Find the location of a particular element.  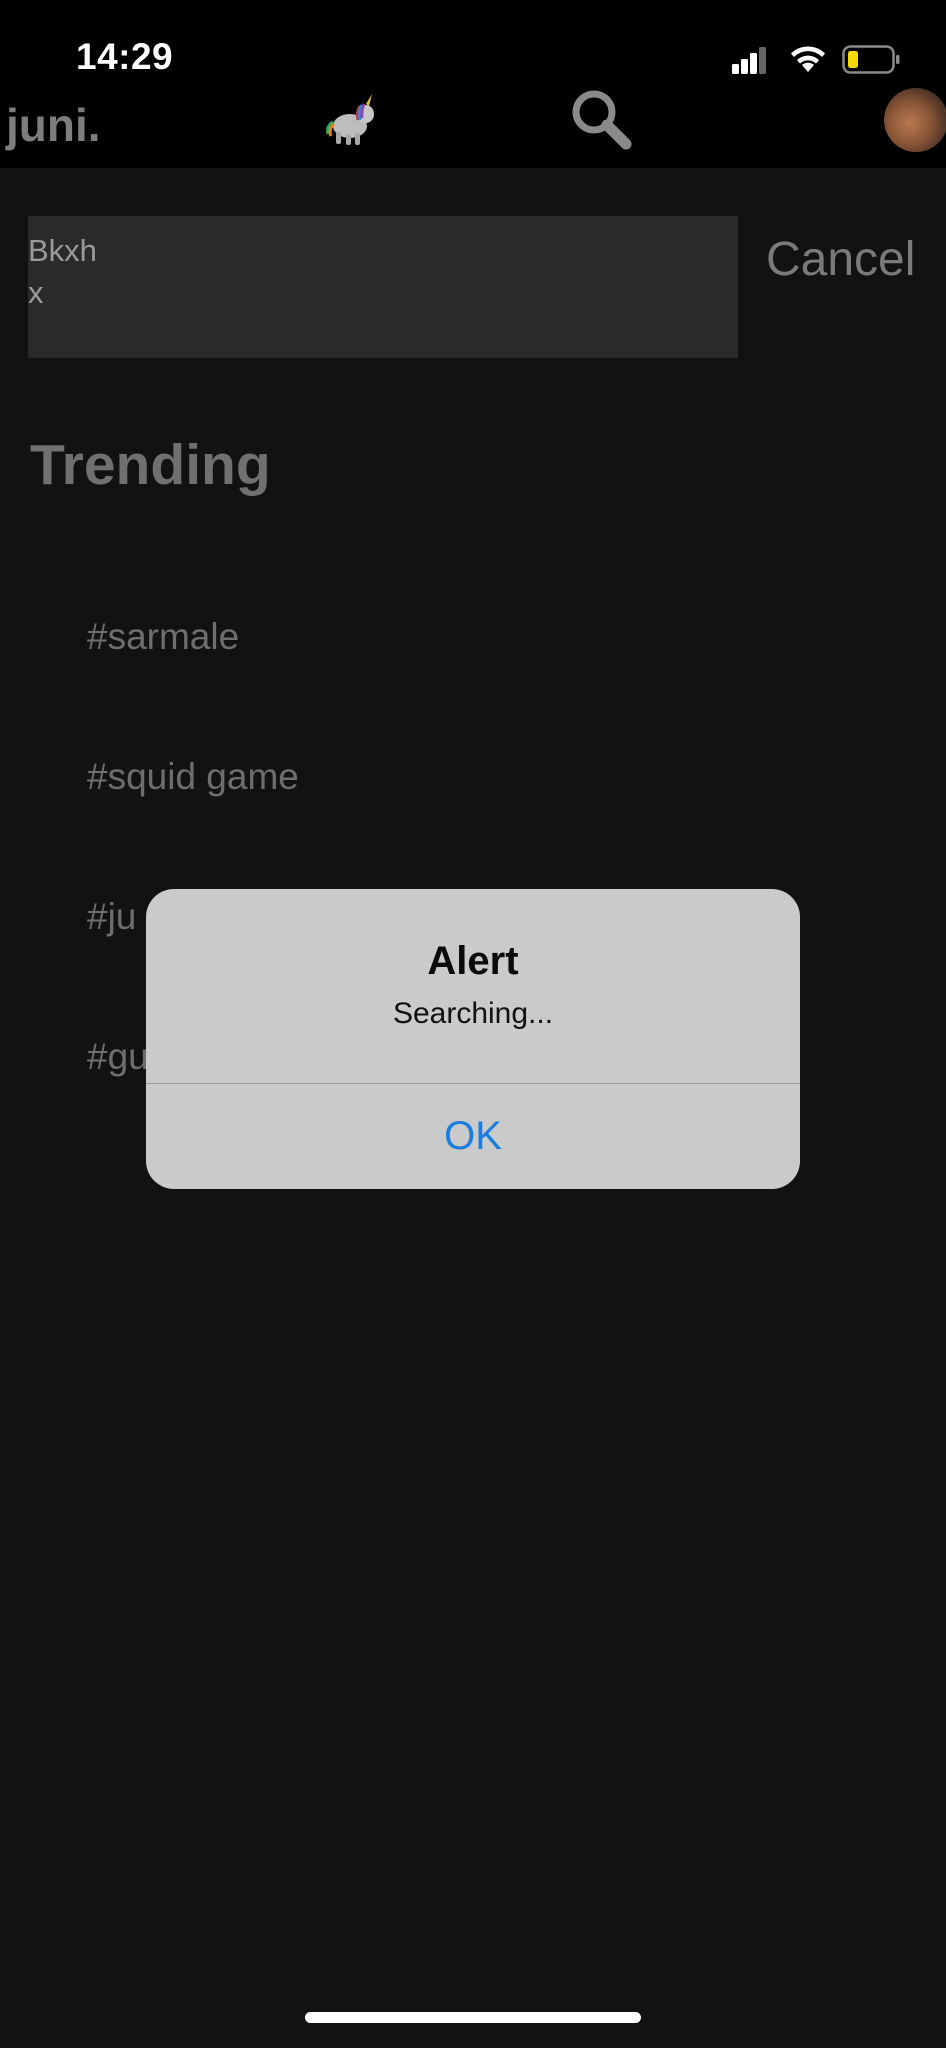

search-icon is located at coordinates (601, 119).